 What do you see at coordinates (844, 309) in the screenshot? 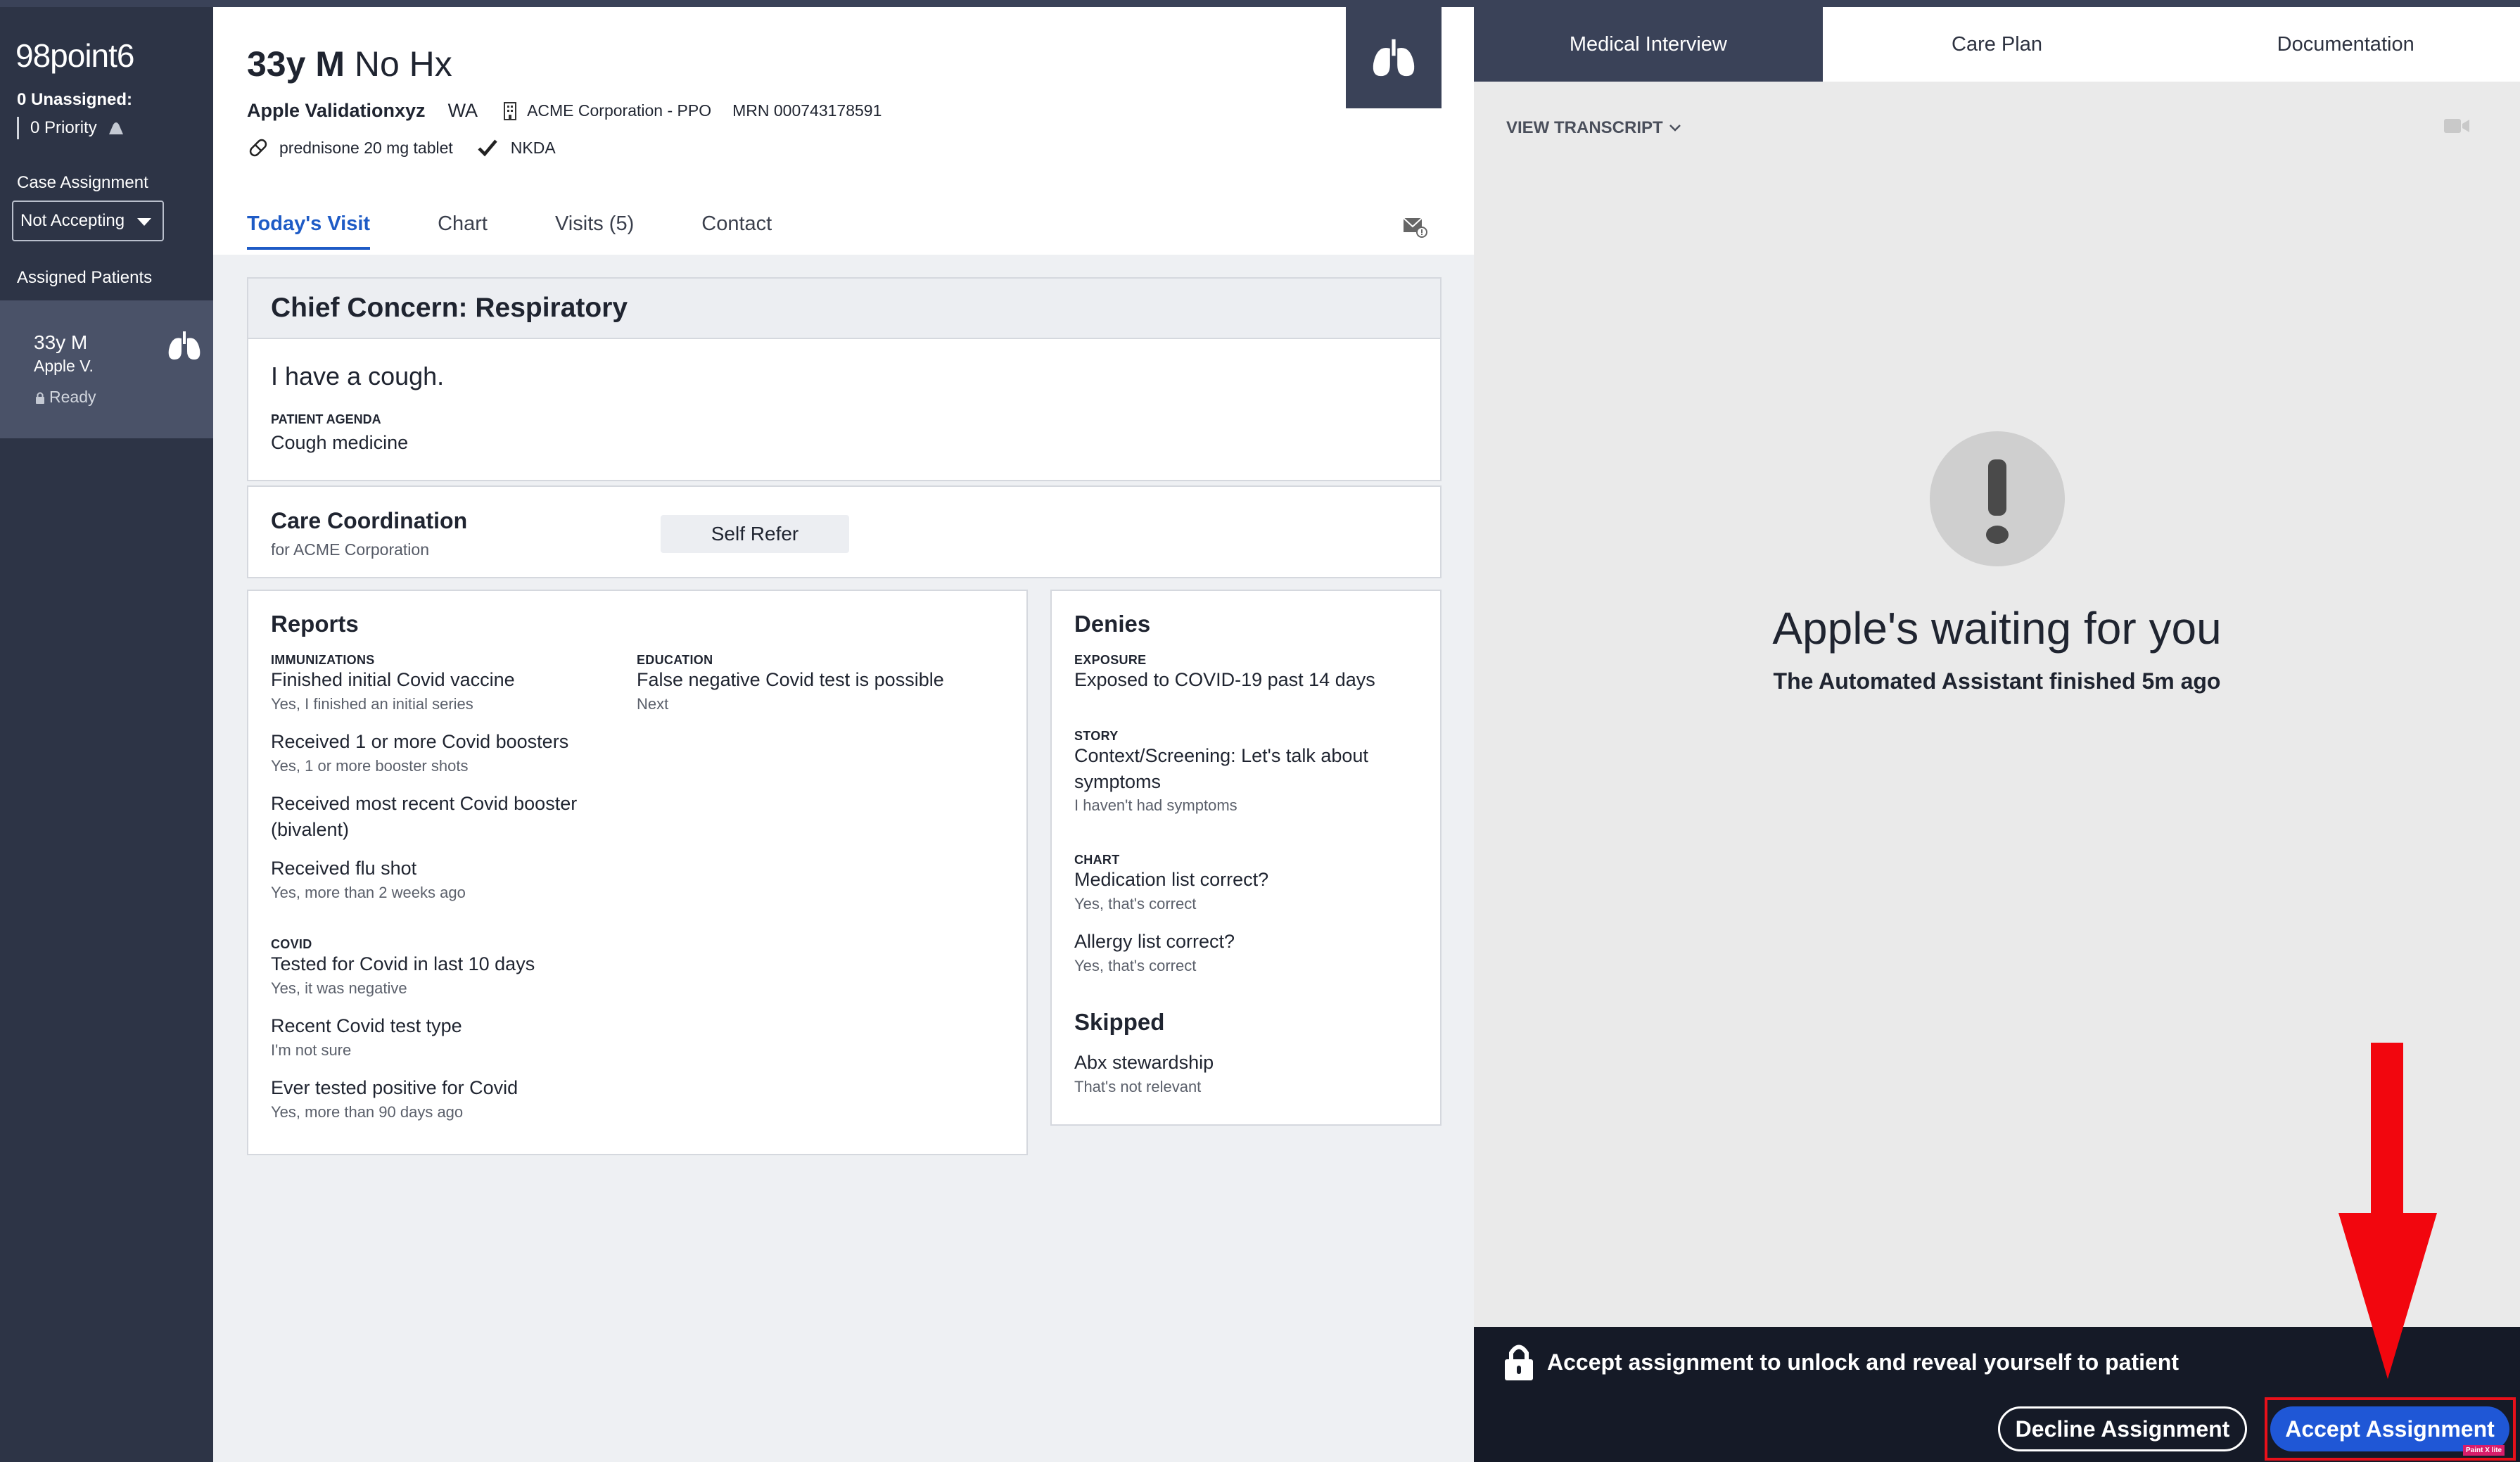
I see `chief-concern-title: Chief Concern: Respiratory` at bounding box center [844, 309].